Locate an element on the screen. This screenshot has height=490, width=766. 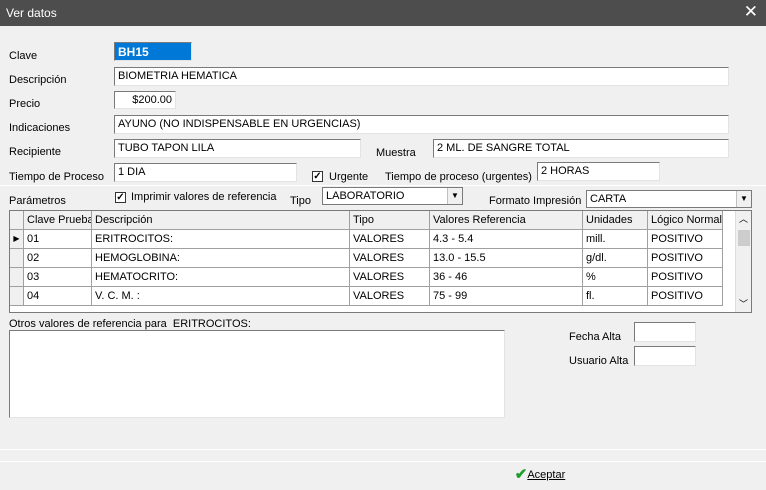
scrollbar-thumb is located at coordinates (744, 238).